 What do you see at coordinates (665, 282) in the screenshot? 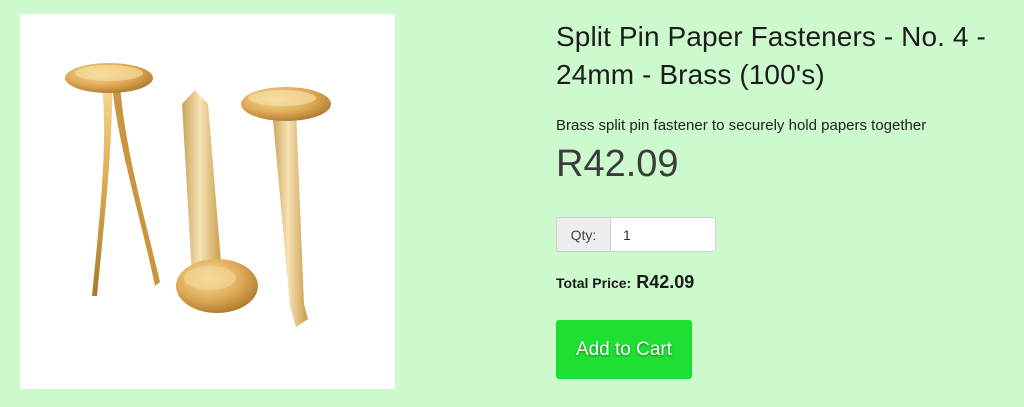
I see `total-price-value: R42.09` at bounding box center [665, 282].